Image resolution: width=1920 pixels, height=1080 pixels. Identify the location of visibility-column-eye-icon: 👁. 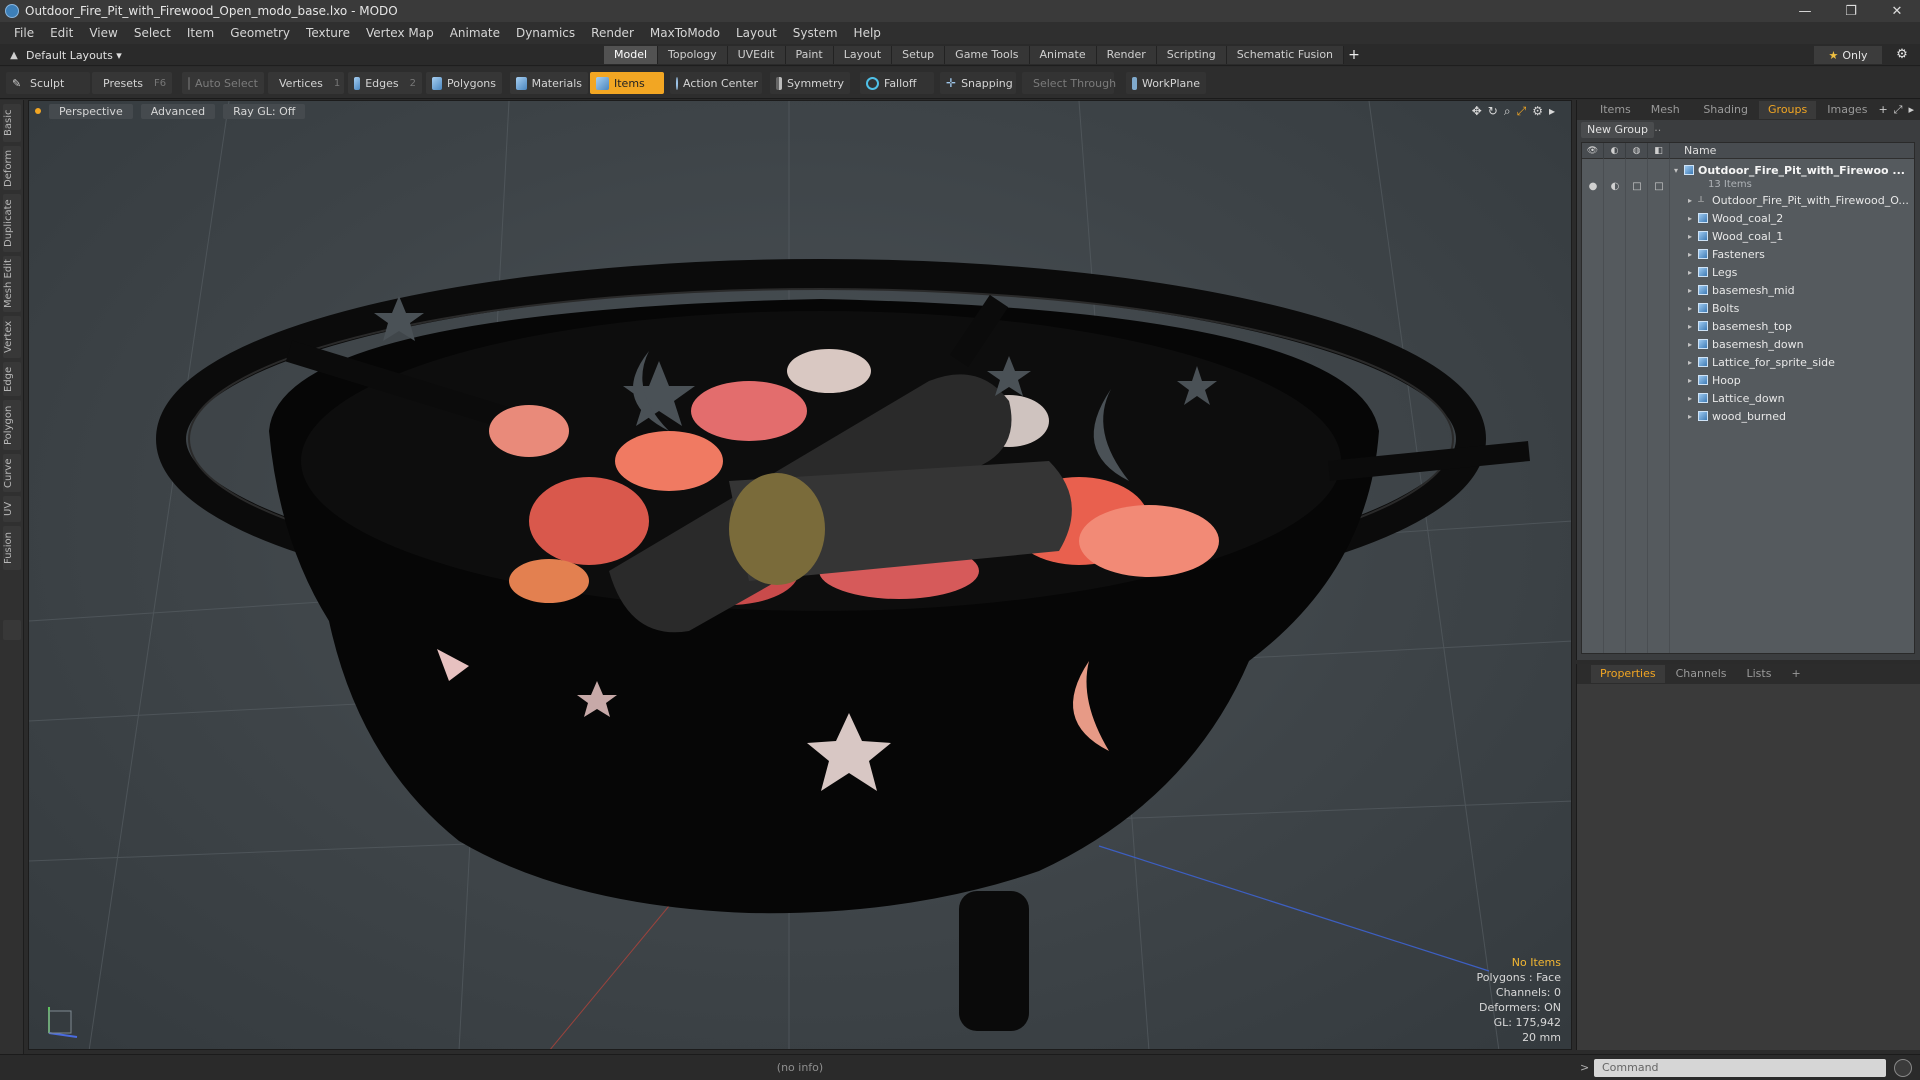
(1593, 150).